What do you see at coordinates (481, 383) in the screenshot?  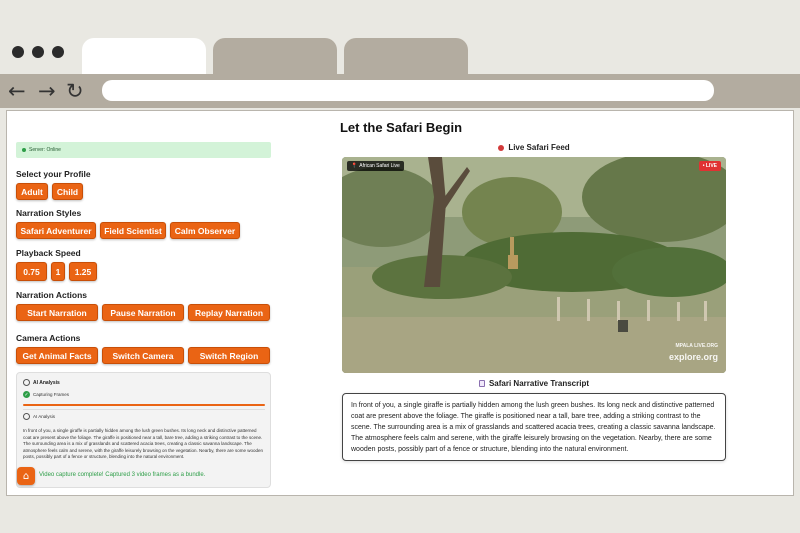 I see `transcript-icon` at bounding box center [481, 383].